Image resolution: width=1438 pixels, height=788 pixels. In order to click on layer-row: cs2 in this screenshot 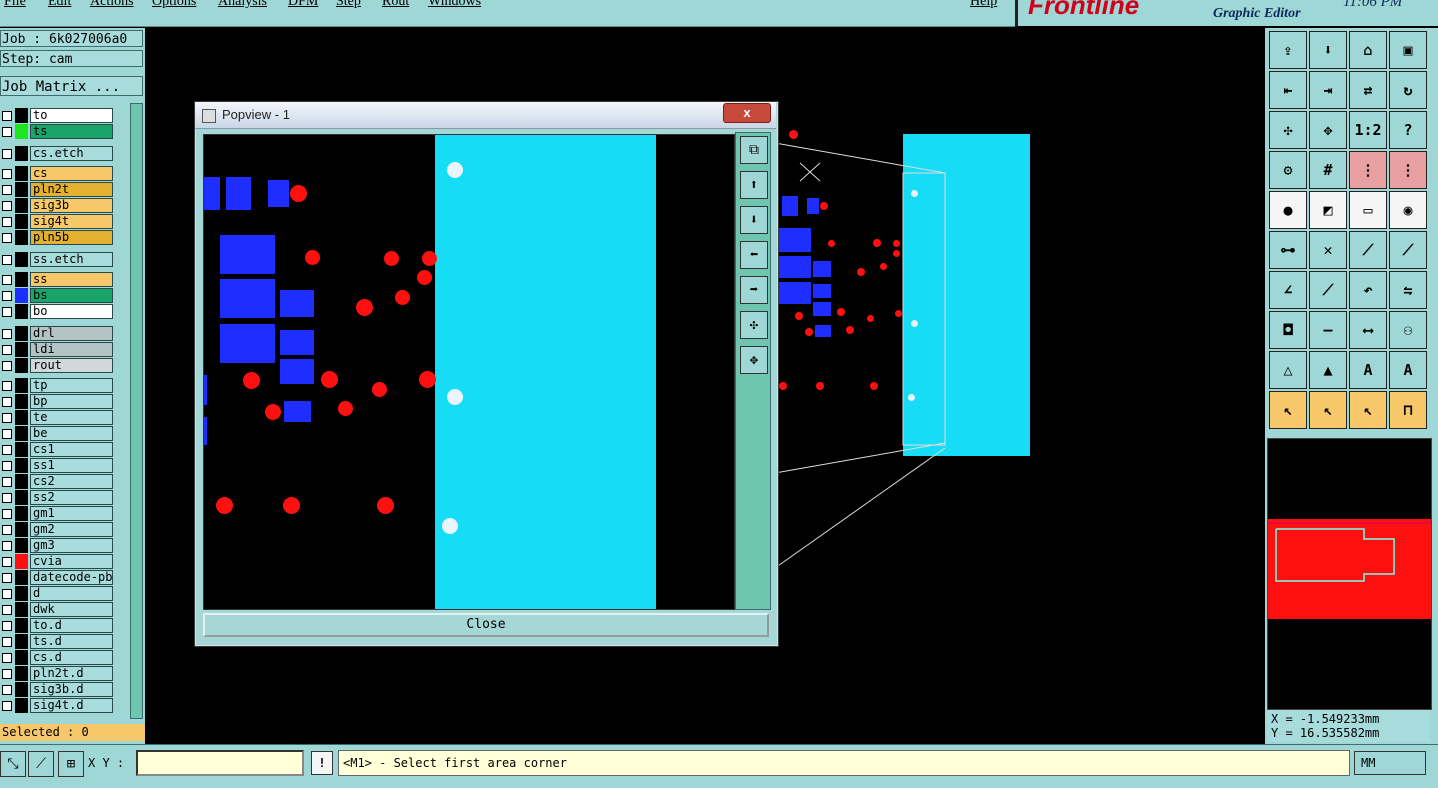, I will do `click(57, 481)`.